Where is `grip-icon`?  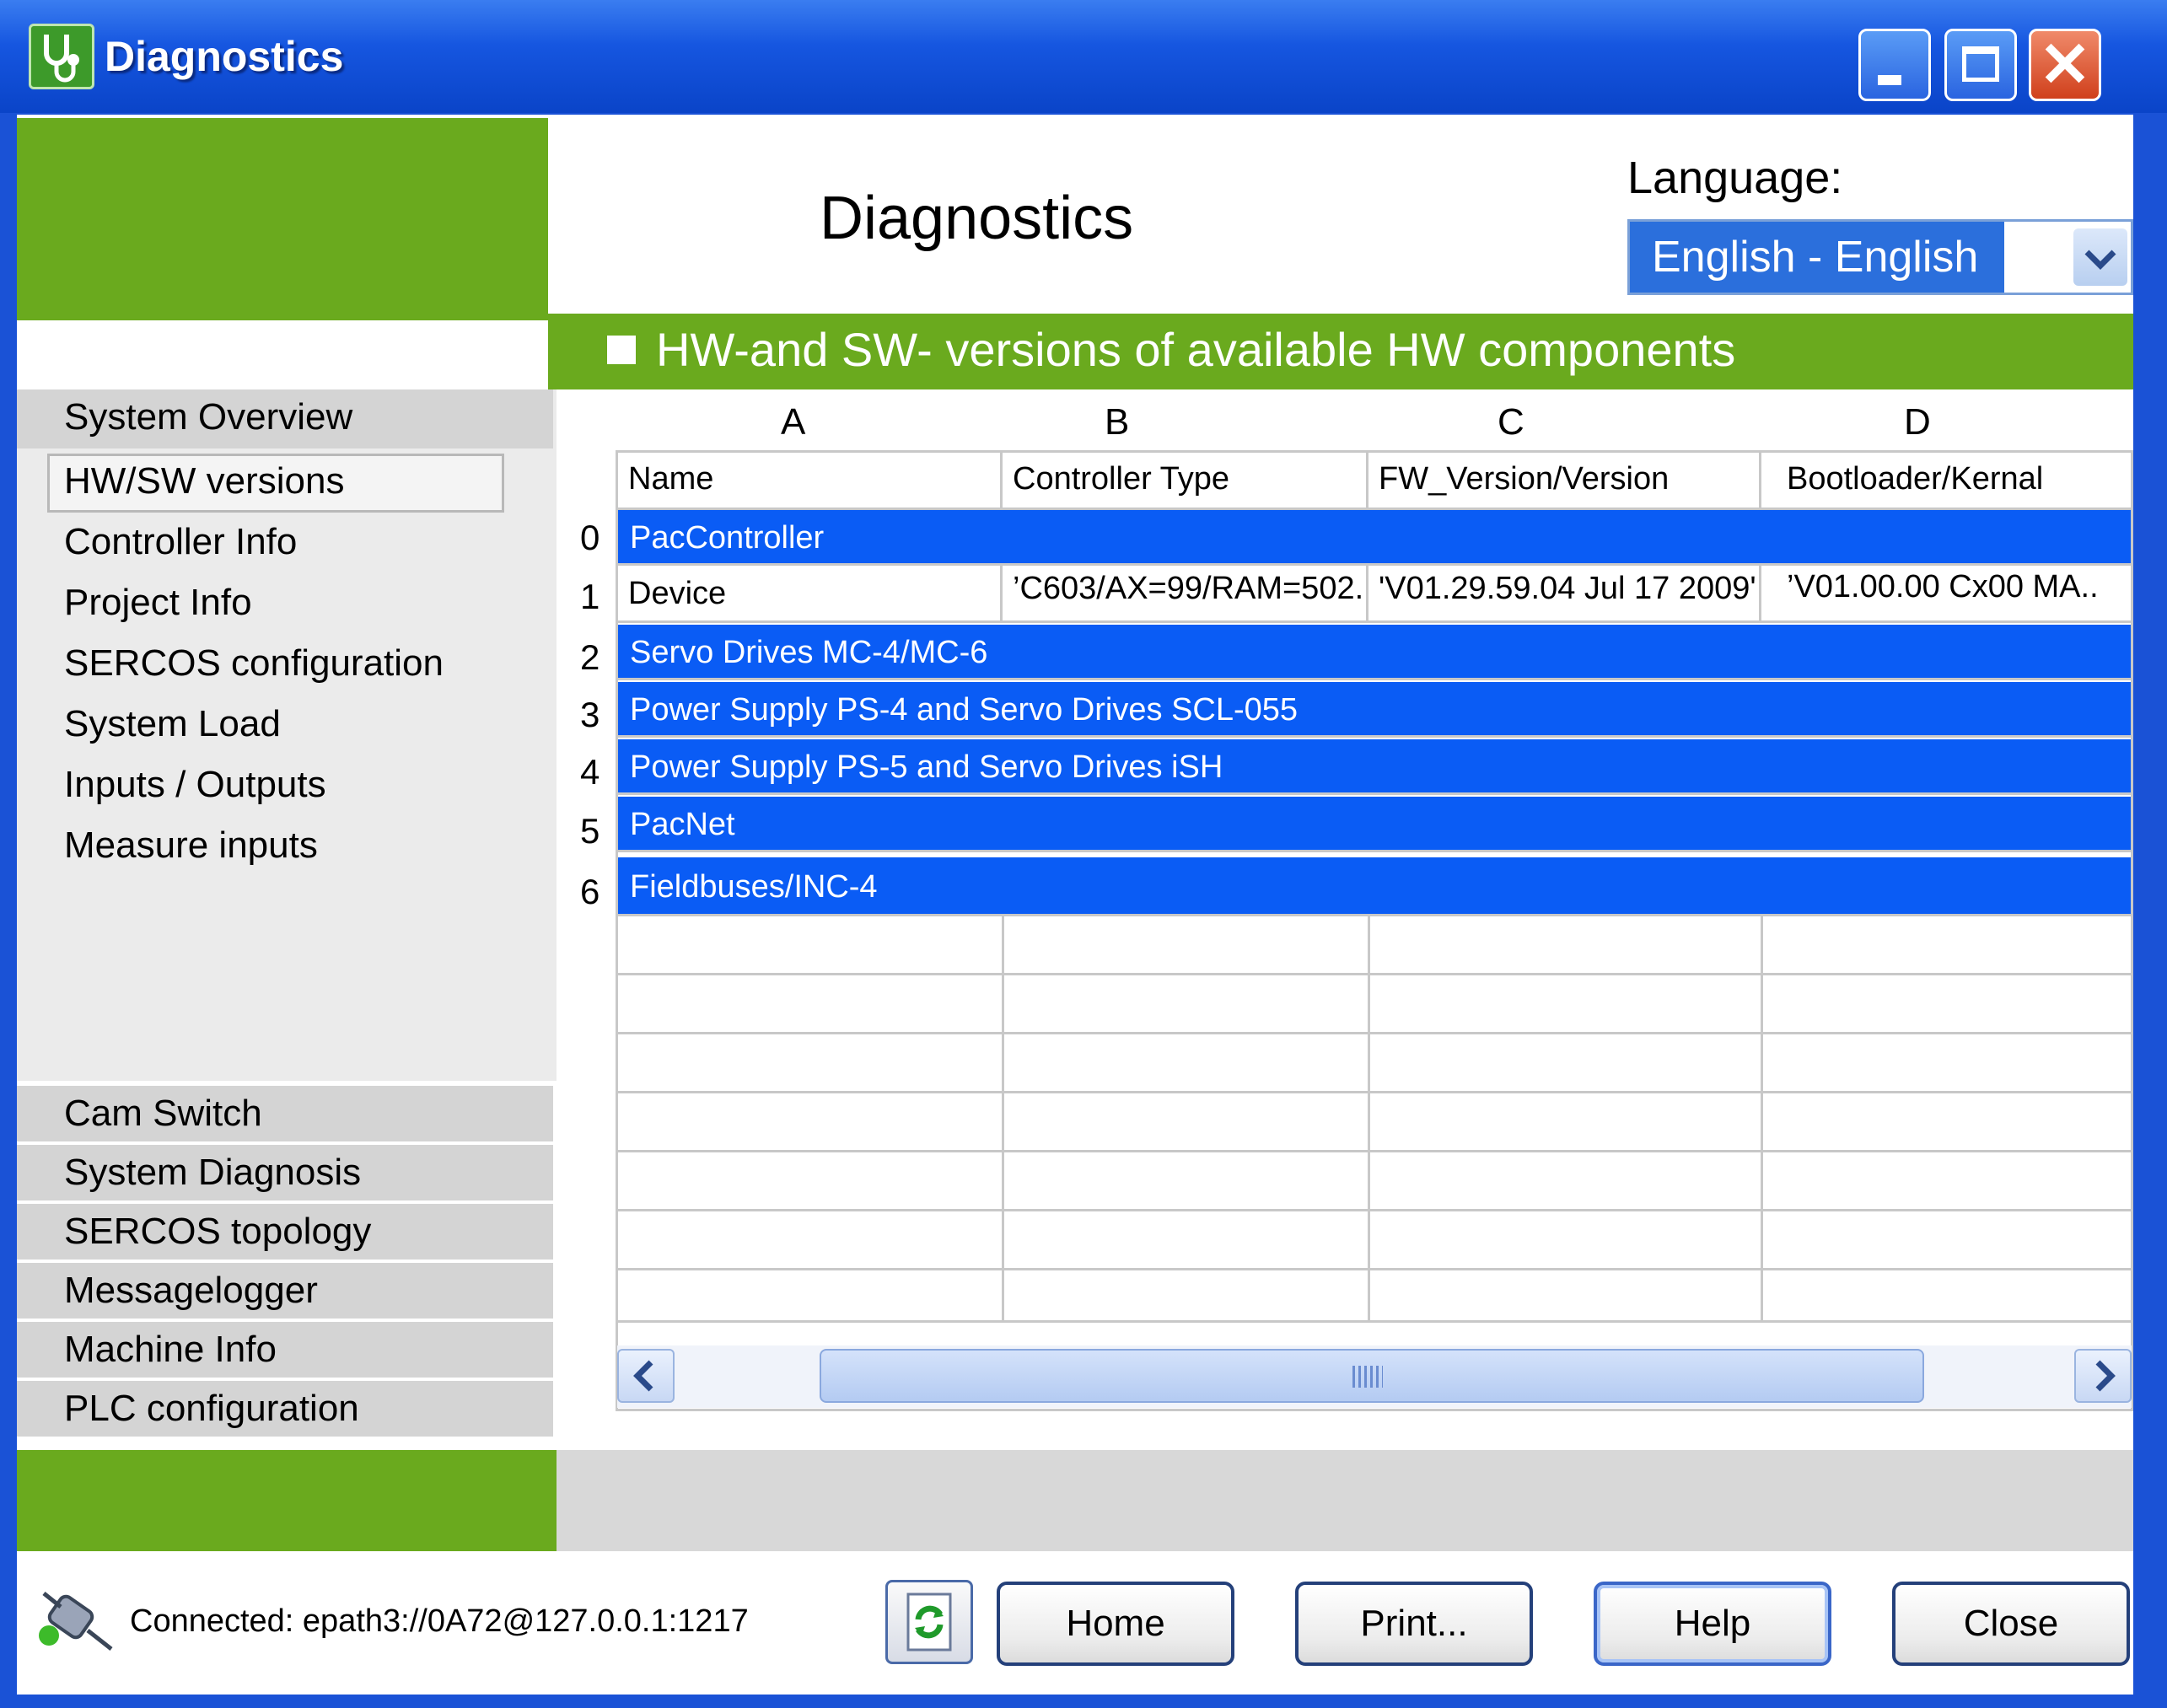 grip-icon is located at coordinates (1367, 1377).